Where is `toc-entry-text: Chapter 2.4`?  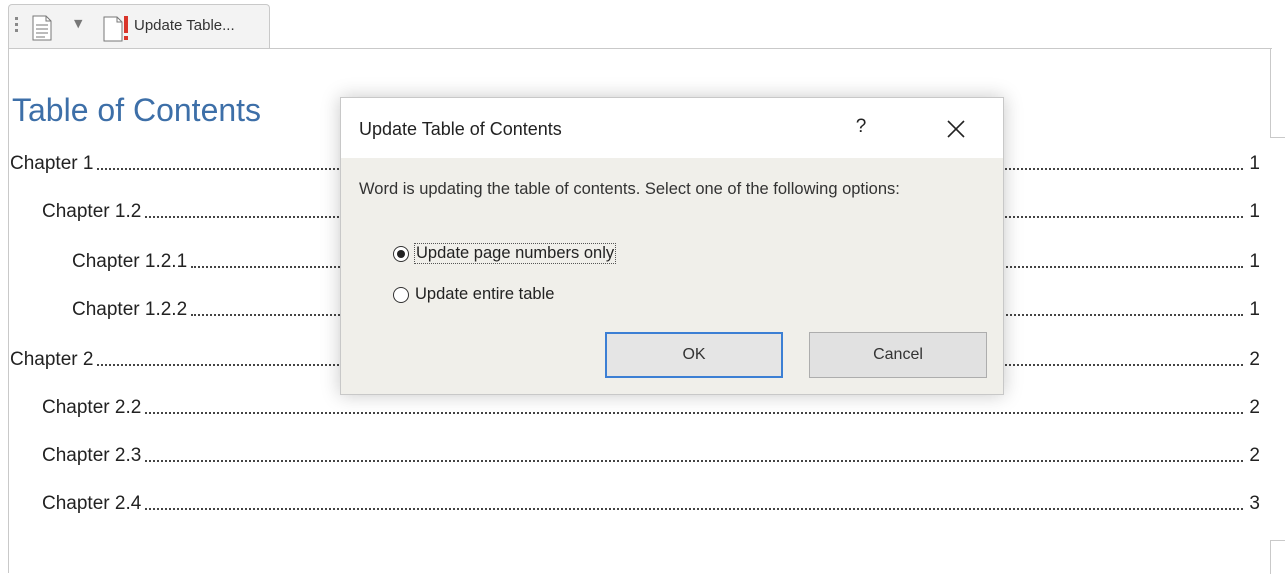 toc-entry-text: Chapter 2.4 is located at coordinates (92, 503).